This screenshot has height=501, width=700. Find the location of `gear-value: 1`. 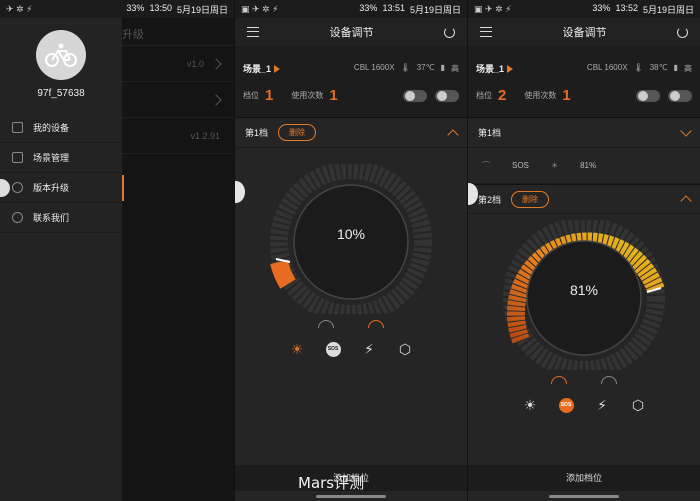

gear-value: 1 is located at coordinates (269, 95).